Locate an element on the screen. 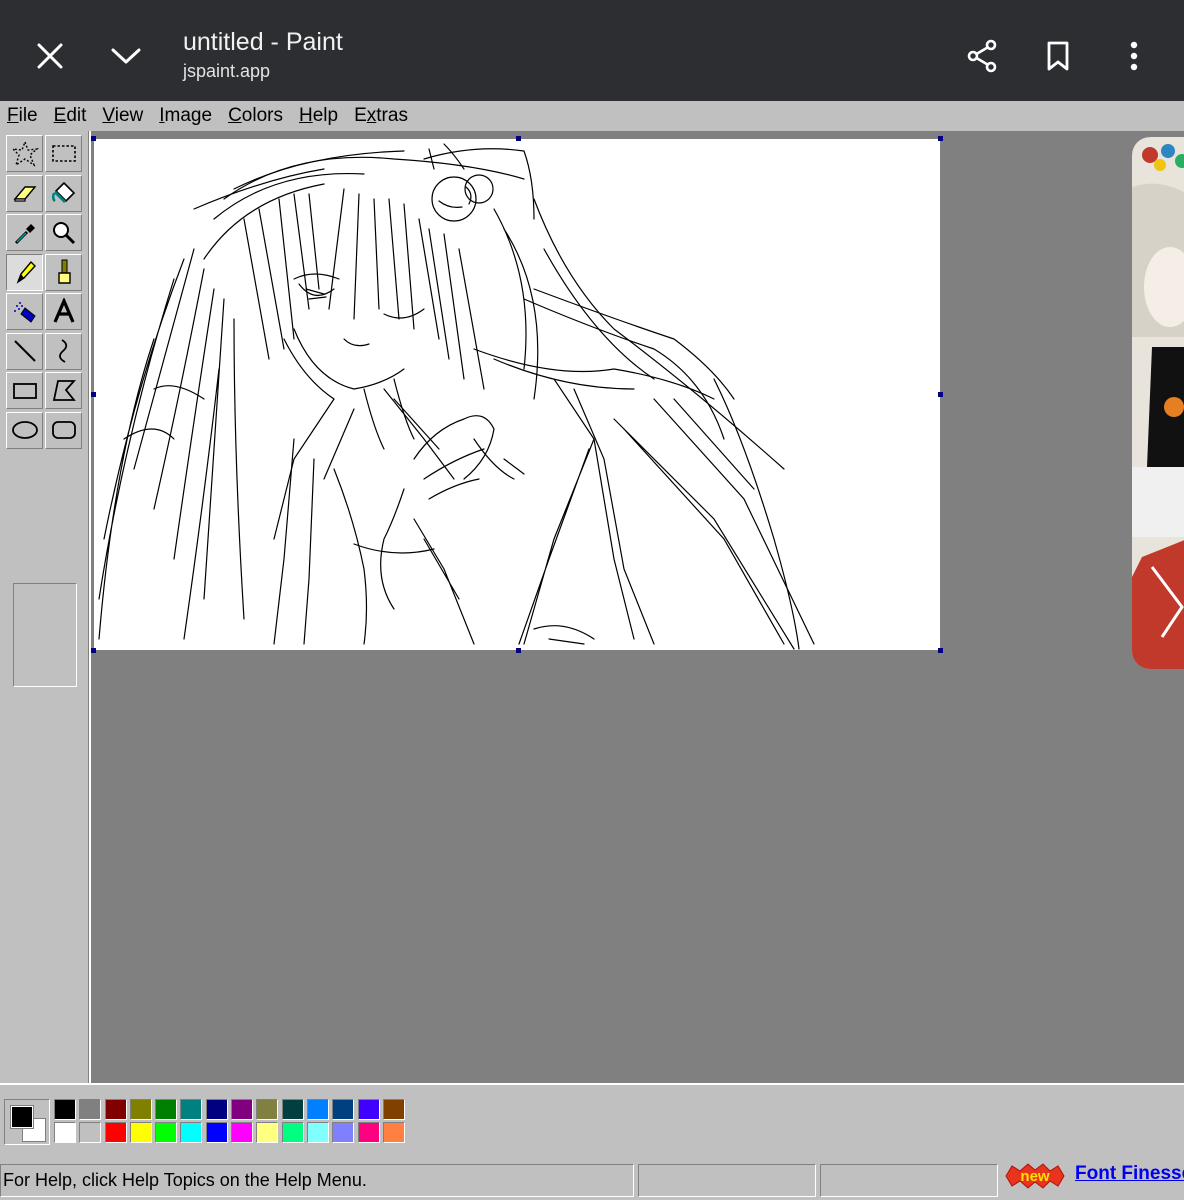 The width and height of the screenshot is (1184, 1200). side-panel-thumbnail is located at coordinates (1158, 403).